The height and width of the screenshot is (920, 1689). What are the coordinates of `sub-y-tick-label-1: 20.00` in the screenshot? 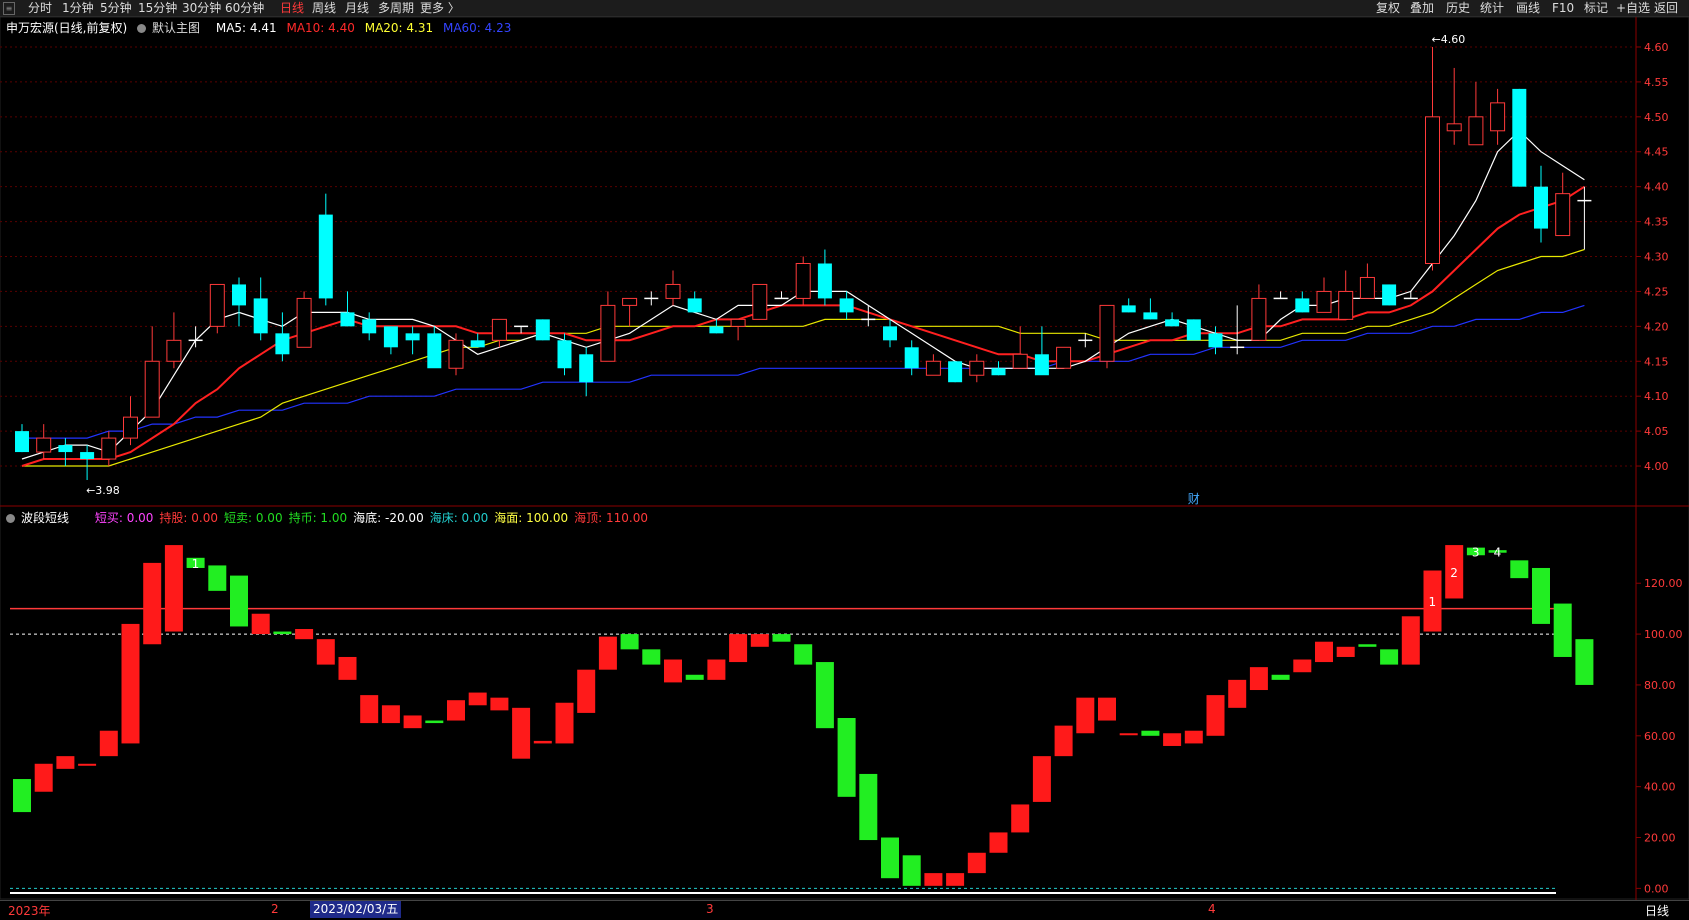 It's located at (1660, 838).